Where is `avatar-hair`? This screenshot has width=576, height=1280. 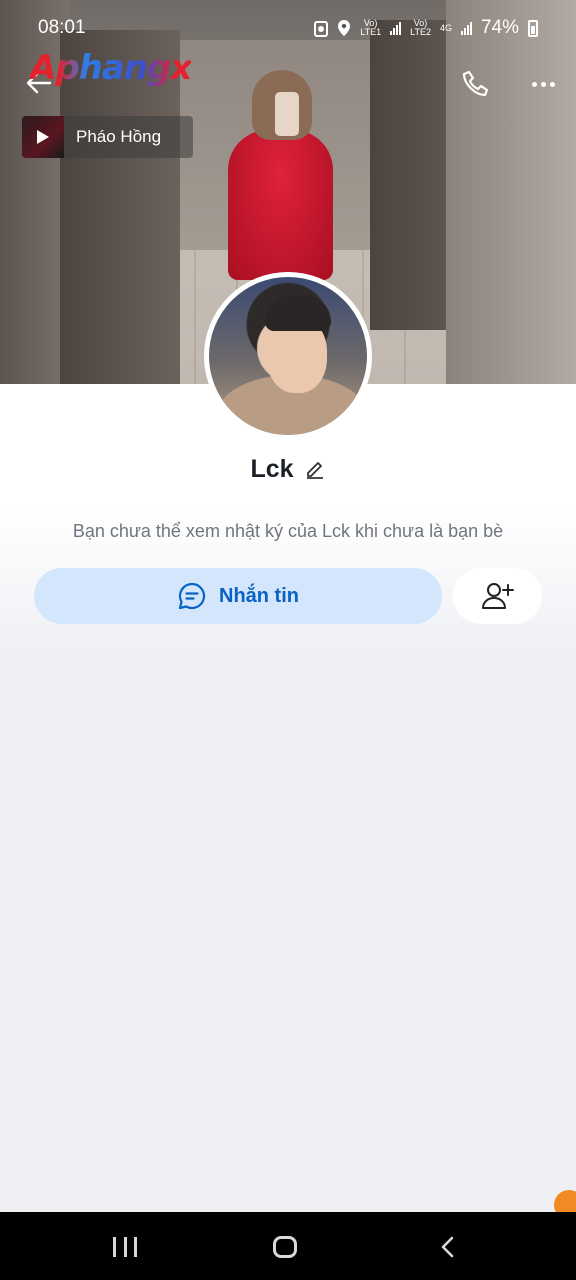
avatar-hair is located at coordinates (298, 313).